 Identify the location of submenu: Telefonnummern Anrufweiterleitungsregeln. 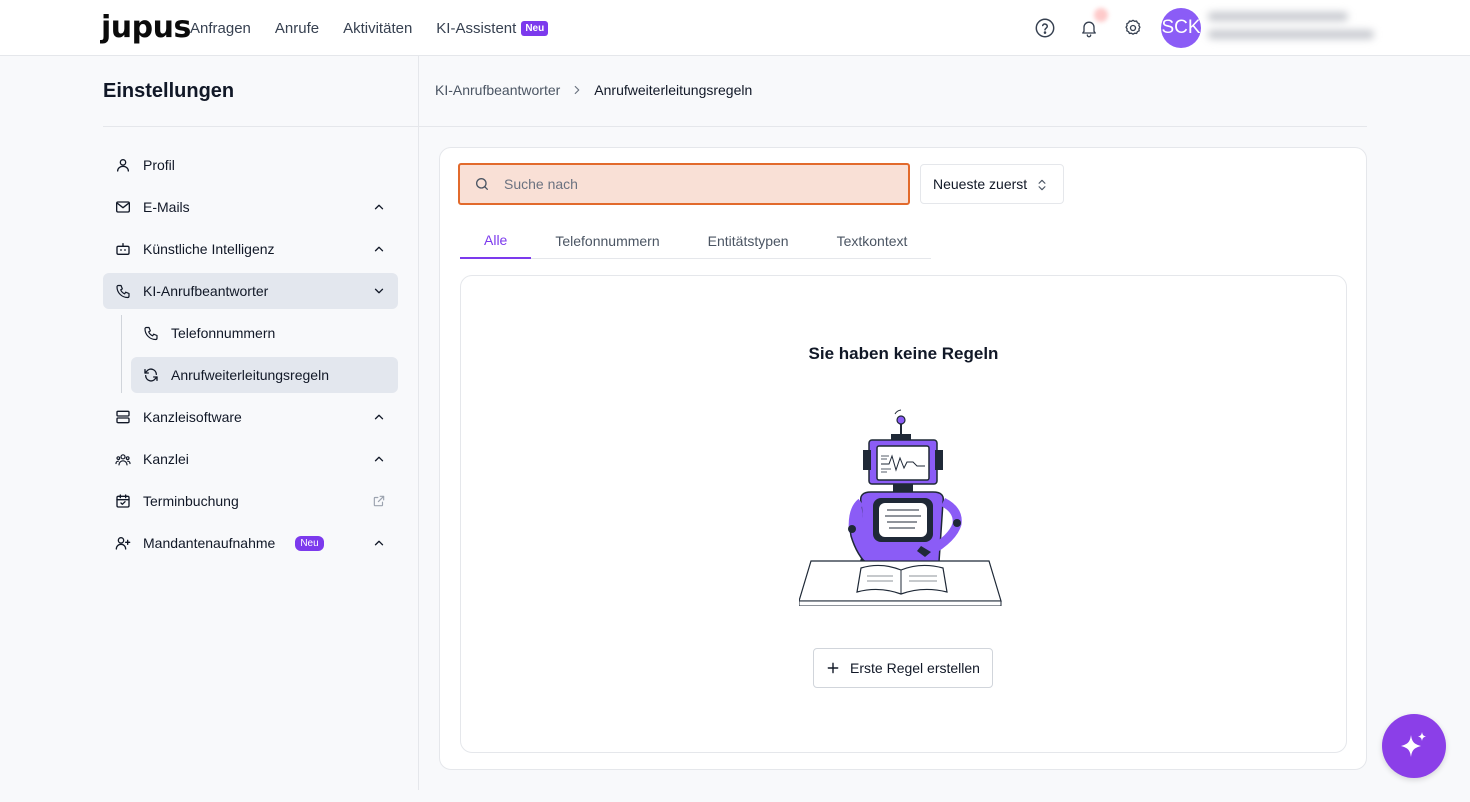
(250, 354).